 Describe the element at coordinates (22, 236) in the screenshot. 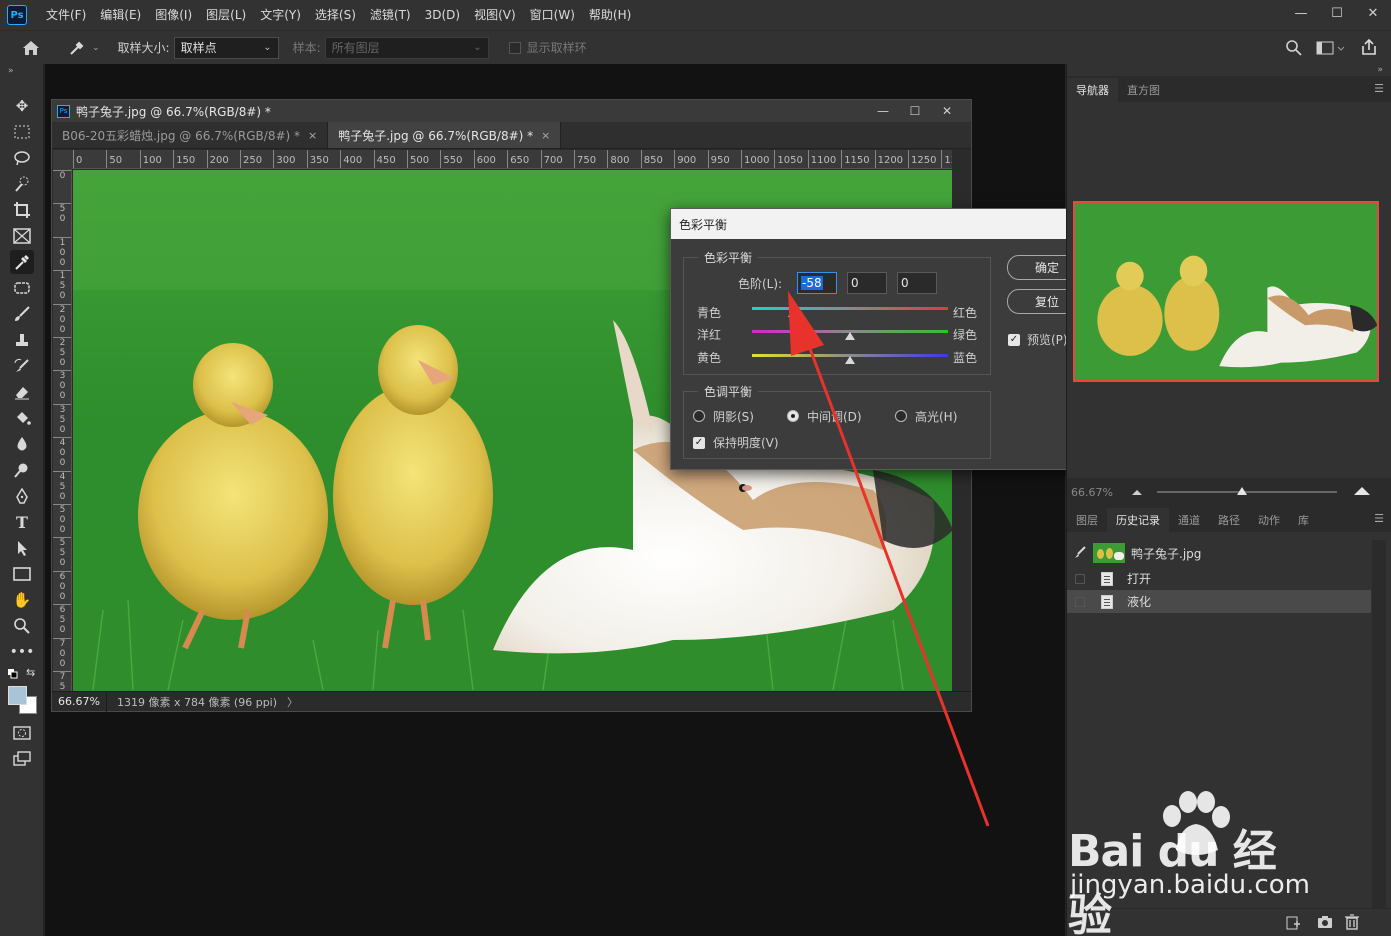

I see `frame-tool-icon` at that location.